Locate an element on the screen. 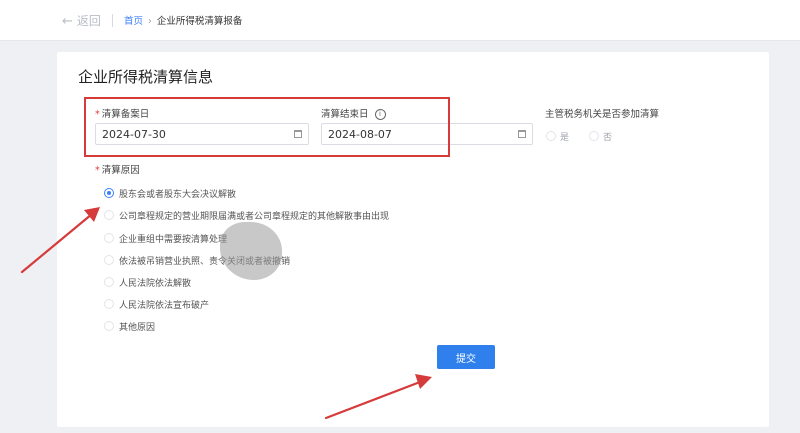 Image resolution: width=800 pixels, height=433 pixels. reason-option-3: 企业重组中需要按清算处理 is located at coordinates (173, 238).